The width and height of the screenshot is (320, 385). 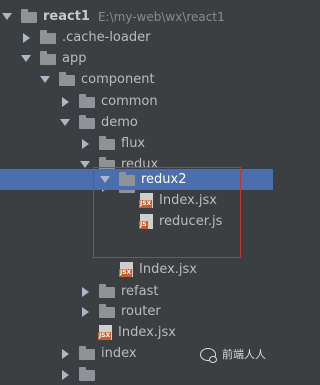 I want to click on tree-item-label: demo, so click(x=119, y=122).